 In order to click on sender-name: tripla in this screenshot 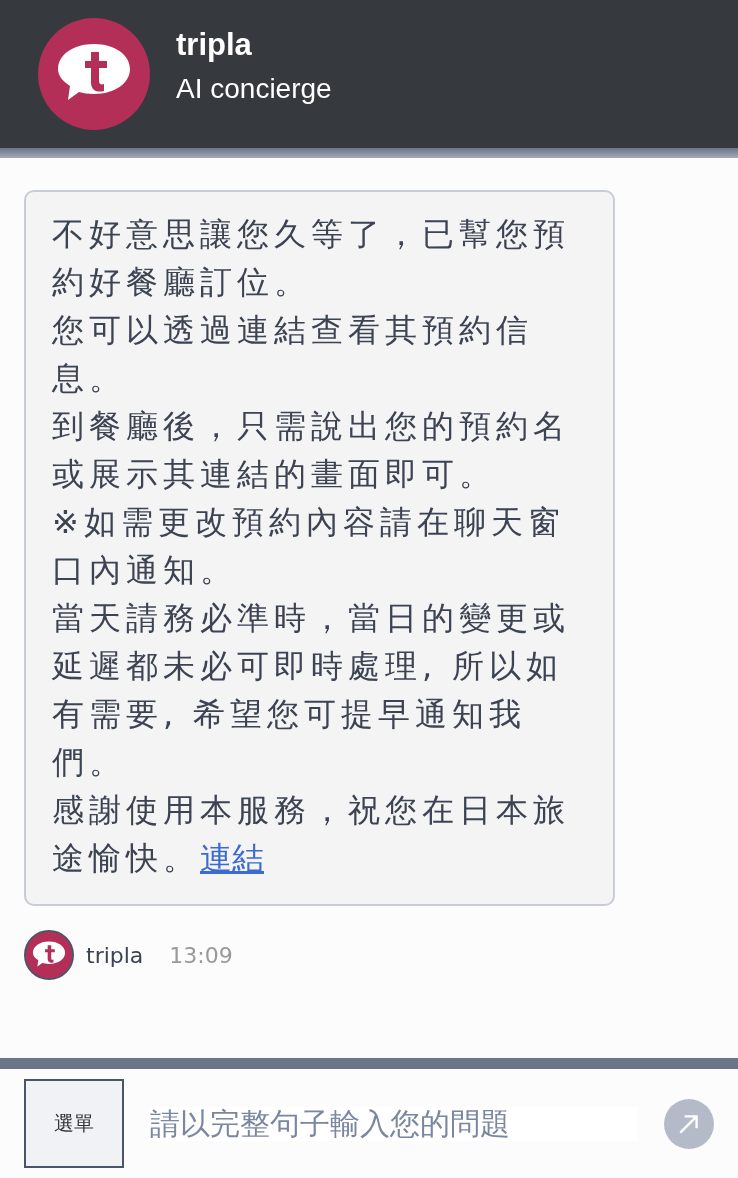, I will do `click(115, 955)`.